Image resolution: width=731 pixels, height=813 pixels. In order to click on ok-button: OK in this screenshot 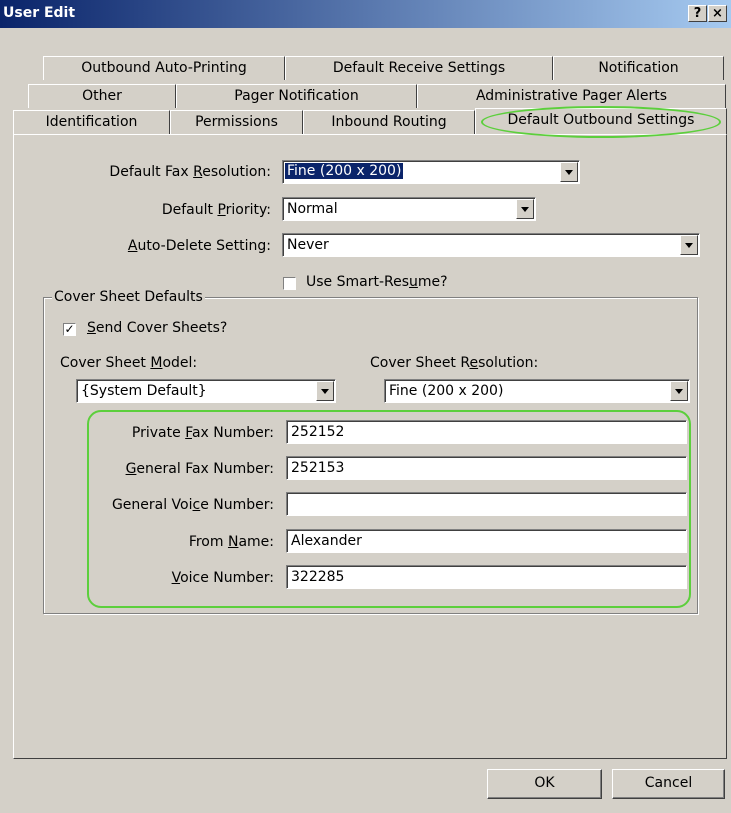, I will do `click(544, 784)`.